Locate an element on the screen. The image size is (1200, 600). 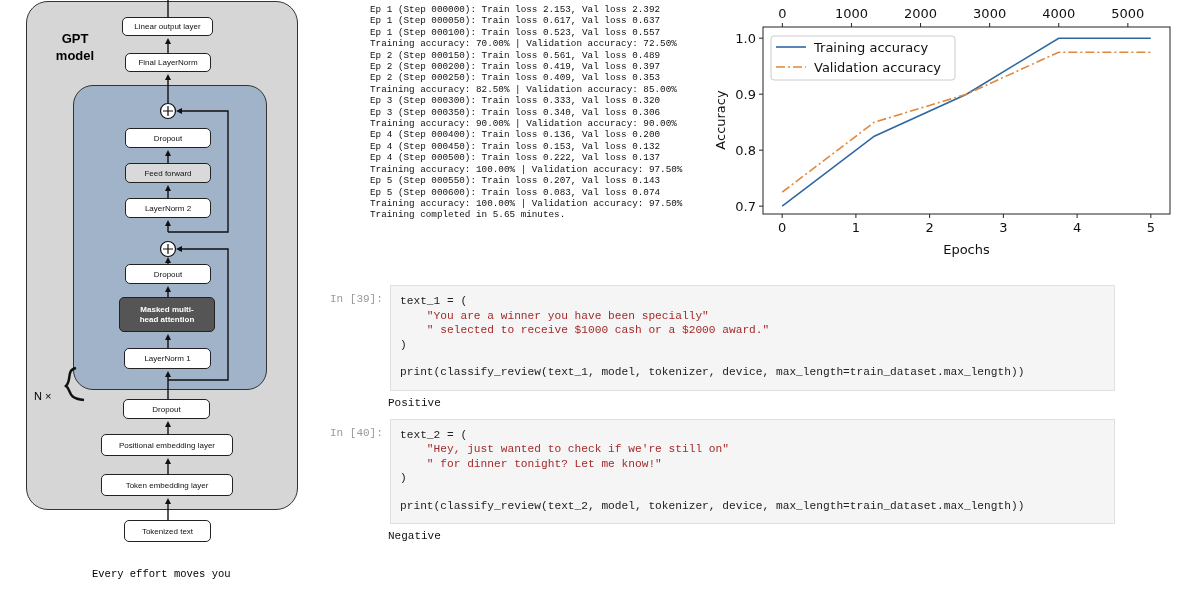
cell-prompt: In [40]: is located at coordinates (357, 433).